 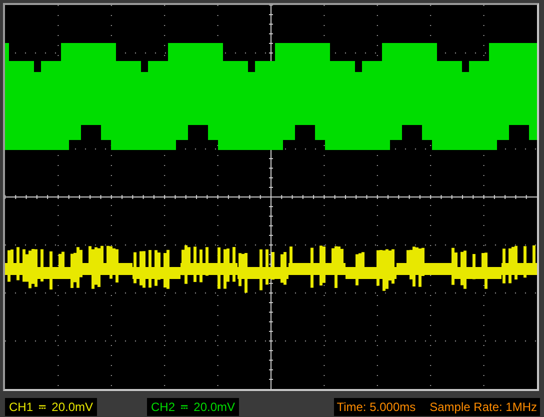 I want to click on channel-label: CH1, so click(x=21, y=407).